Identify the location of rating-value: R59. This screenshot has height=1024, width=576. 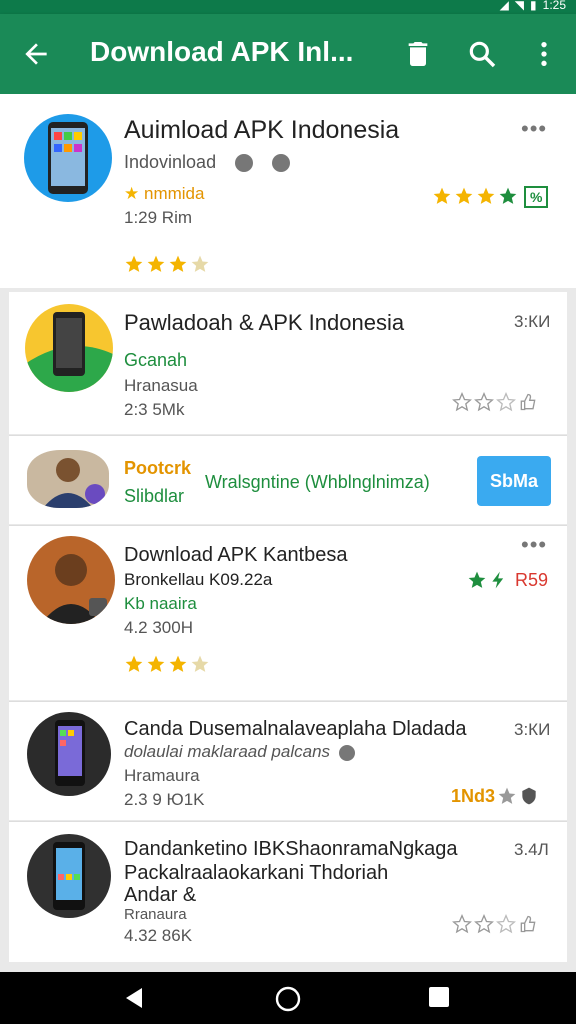
(532, 580).